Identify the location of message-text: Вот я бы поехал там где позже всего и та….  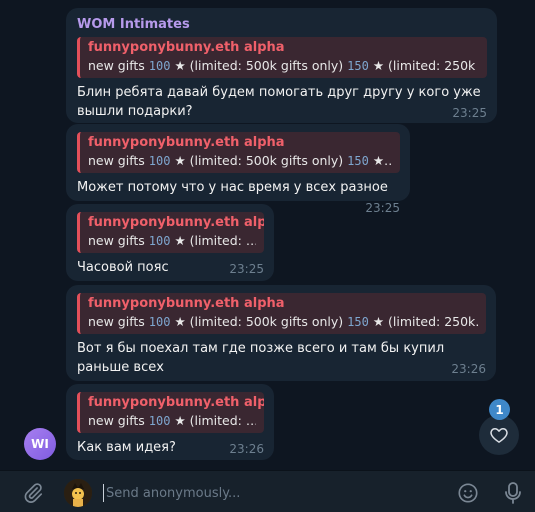
(281, 358).